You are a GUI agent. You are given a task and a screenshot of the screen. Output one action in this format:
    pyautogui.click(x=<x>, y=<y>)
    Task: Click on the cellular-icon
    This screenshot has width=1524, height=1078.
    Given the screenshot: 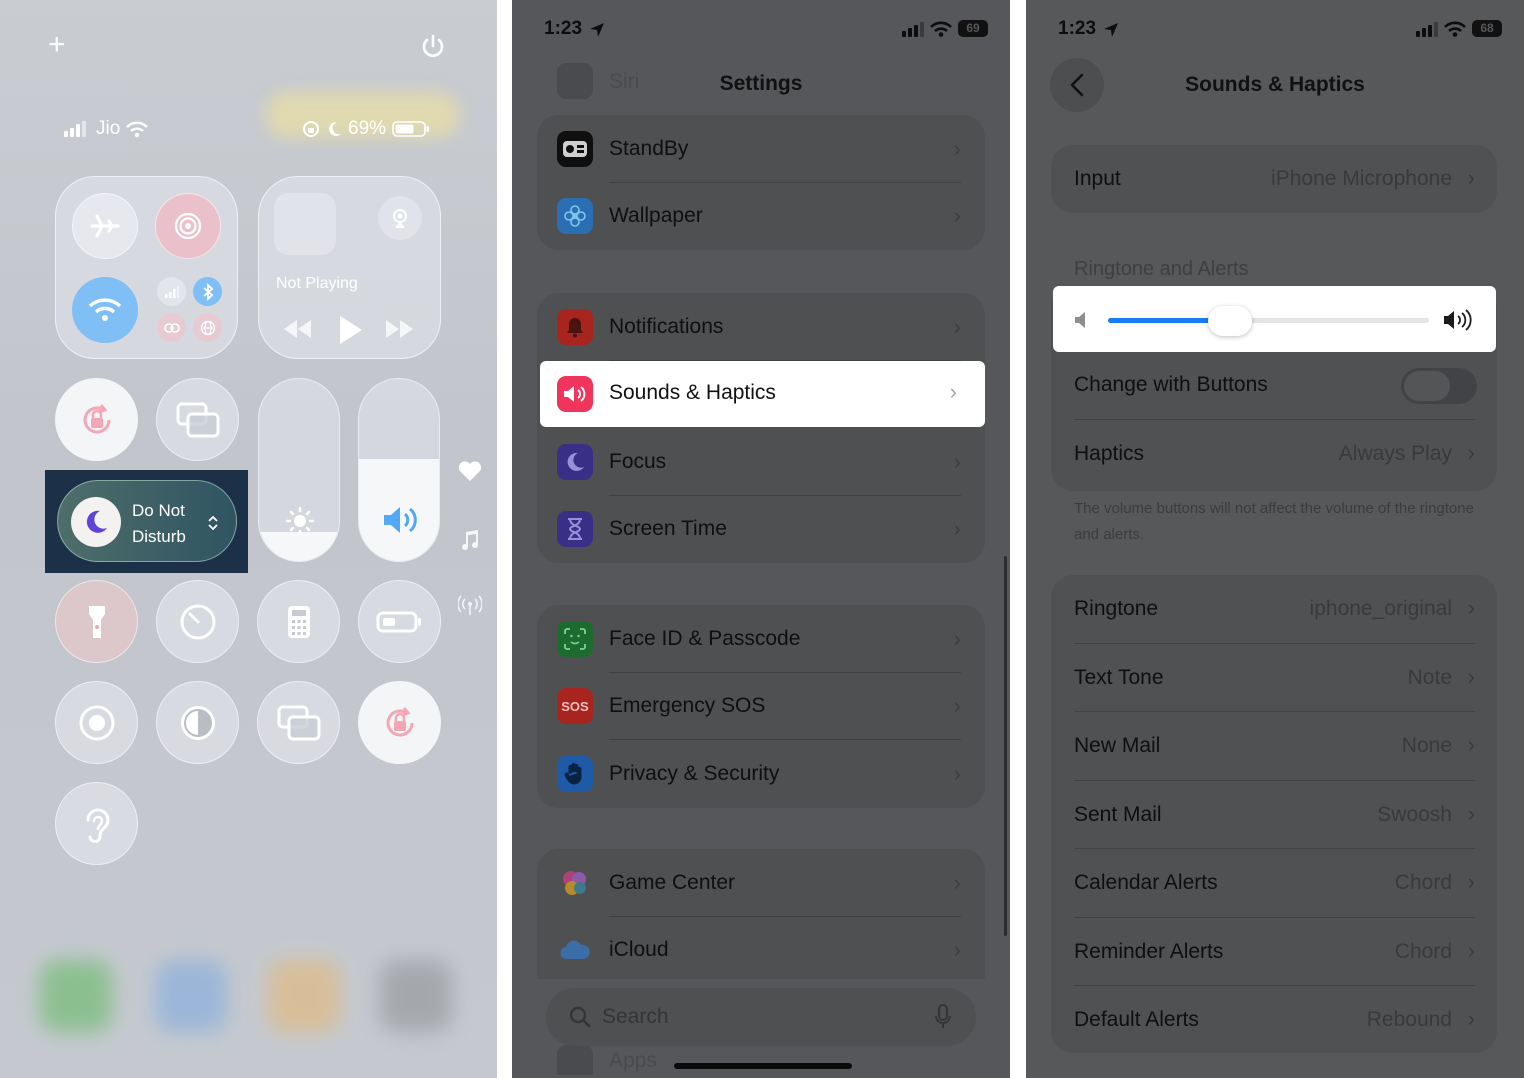 What is the action you would take?
    pyautogui.click(x=171, y=291)
    